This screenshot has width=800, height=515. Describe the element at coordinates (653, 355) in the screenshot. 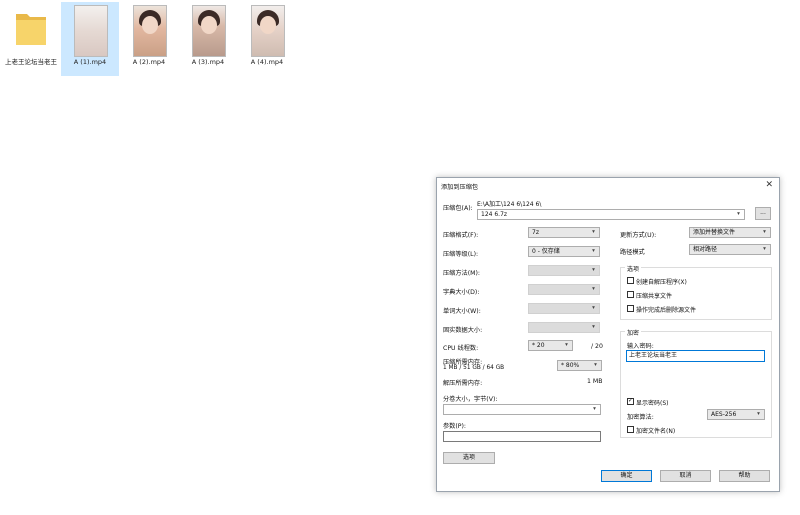

I see `password-value: 上老王论坛当老王` at that location.